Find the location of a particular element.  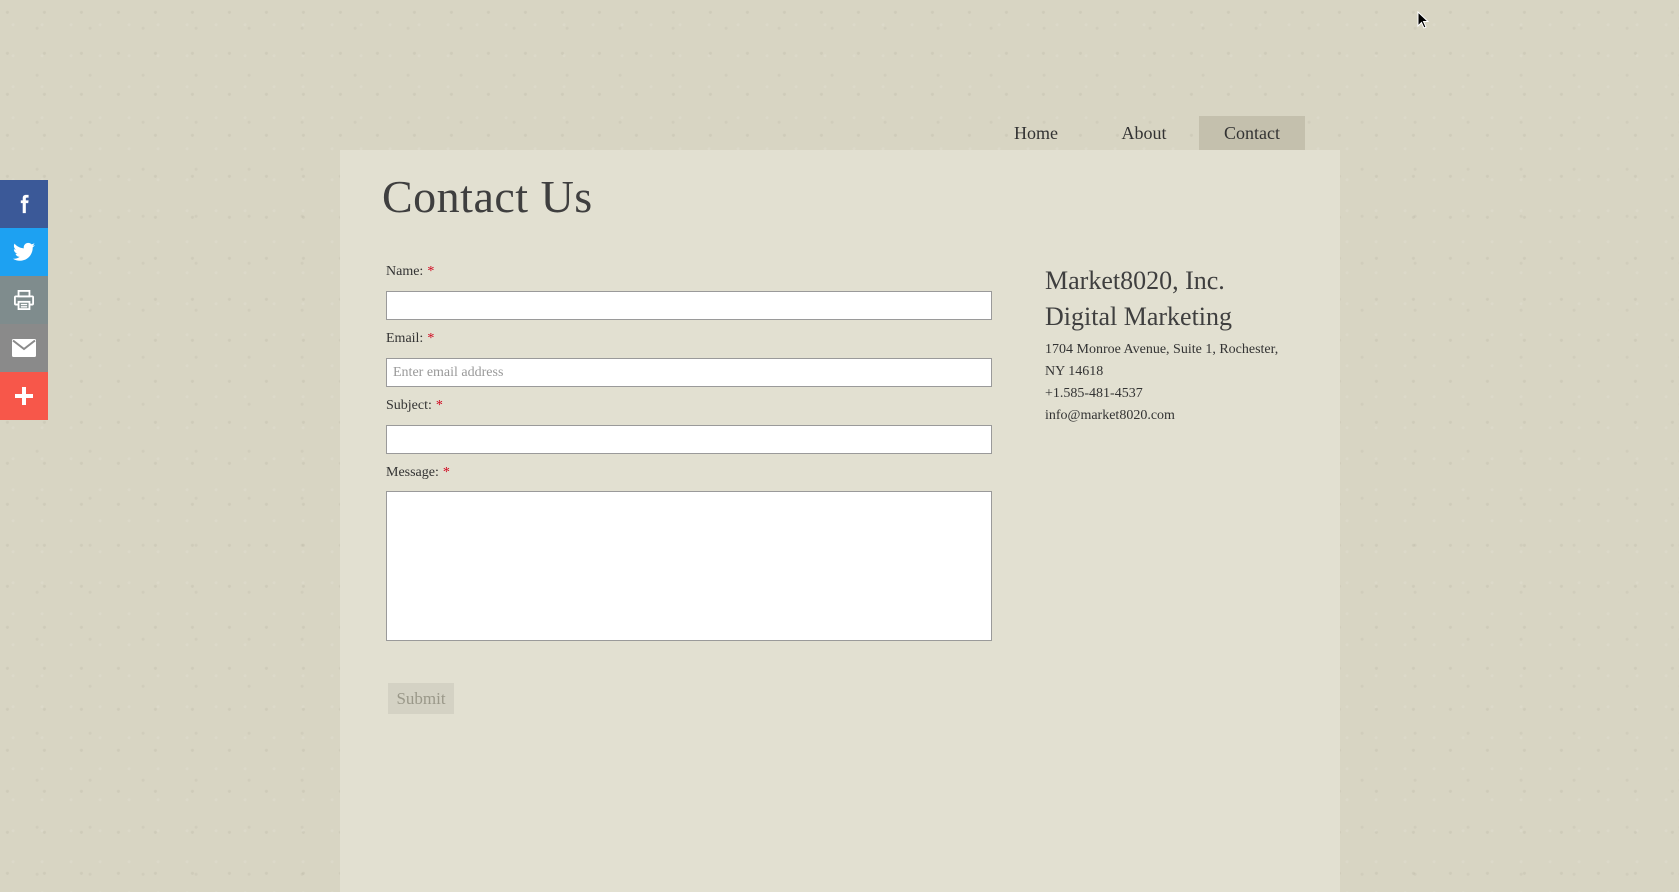

message-field is located at coordinates (689, 566).